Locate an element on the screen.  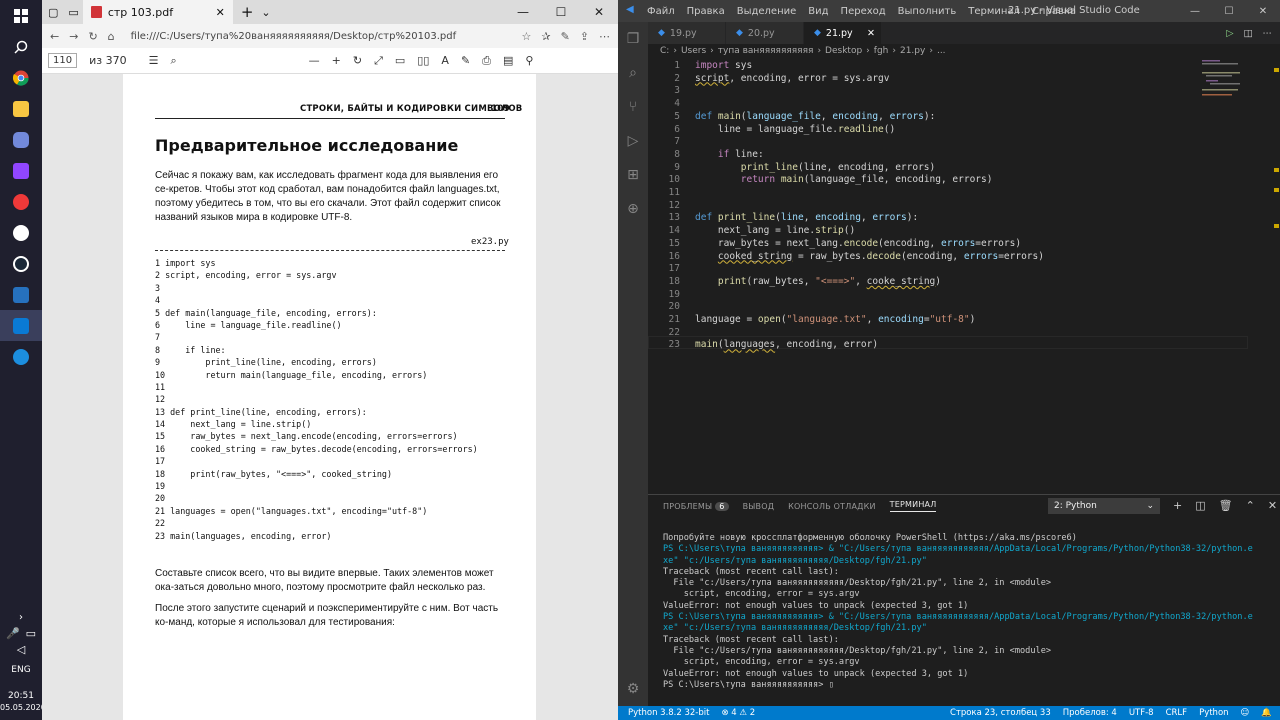
tab-actions-icon: ▢ is located at coordinates (53, 12).